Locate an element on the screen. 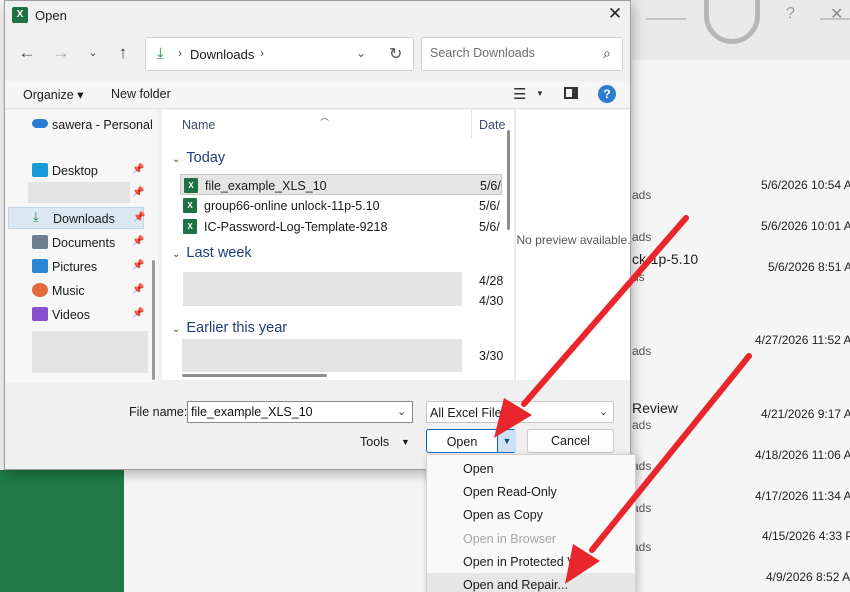 Image resolution: width=850 pixels, height=592 pixels. sort-ascending-icon: ︿ is located at coordinates (325, 117).